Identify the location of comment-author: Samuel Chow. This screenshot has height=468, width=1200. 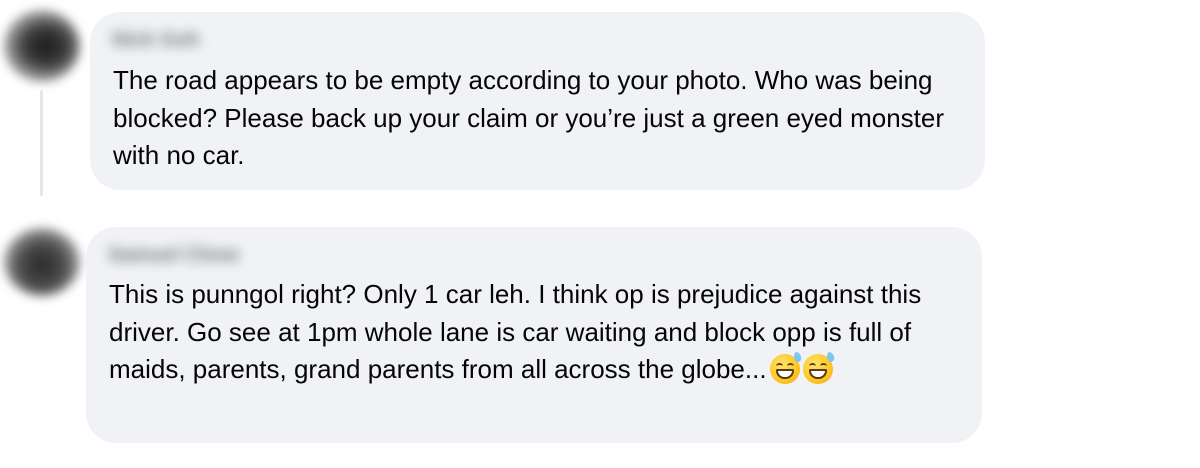
(173, 255).